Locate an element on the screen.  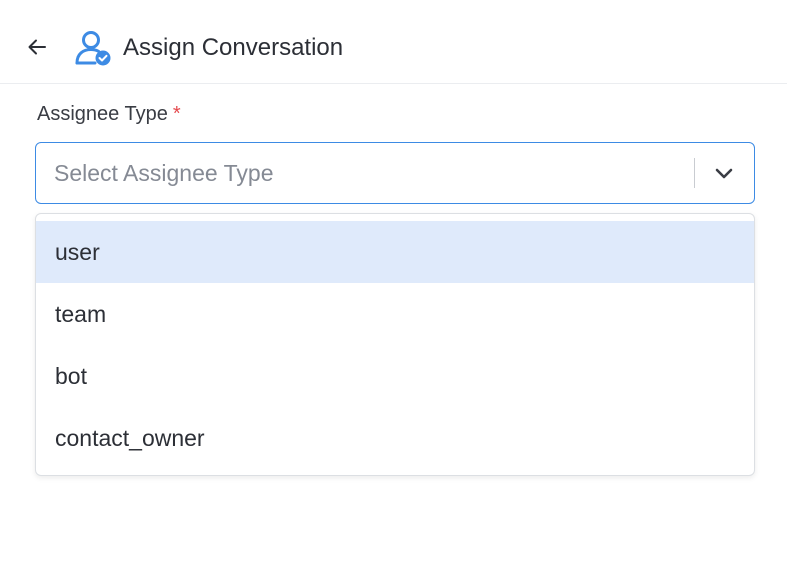
user-check-icon is located at coordinates (93, 48).